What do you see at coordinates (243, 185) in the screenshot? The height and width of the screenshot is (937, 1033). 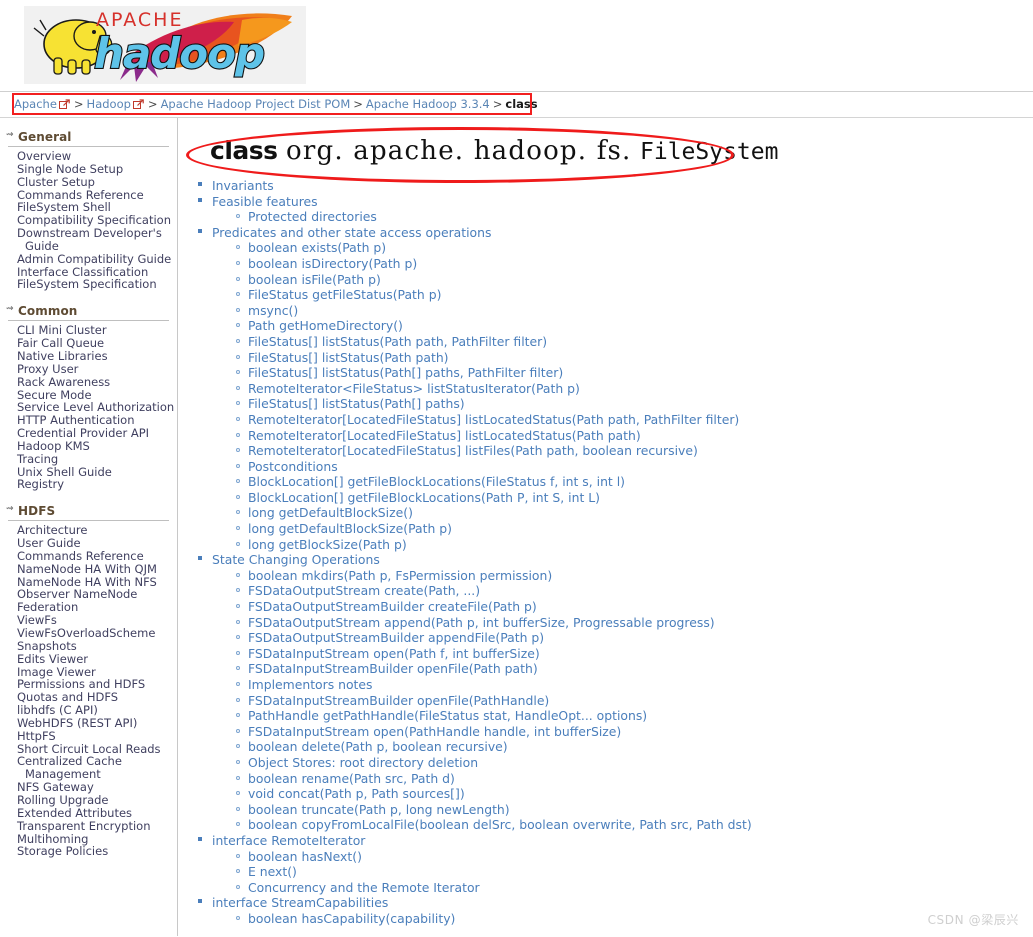 I see `toc-link: Invariants` at bounding box center [243, 185].